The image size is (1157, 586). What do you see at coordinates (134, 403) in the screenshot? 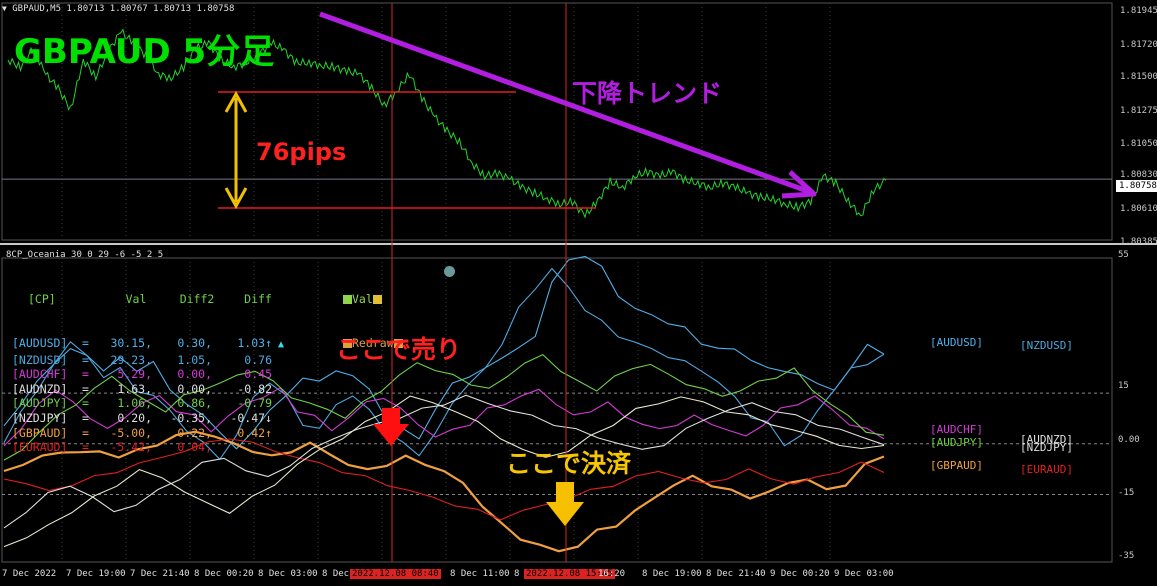
I see `table-cell: 1.06,` at bounding box center [134, 403].